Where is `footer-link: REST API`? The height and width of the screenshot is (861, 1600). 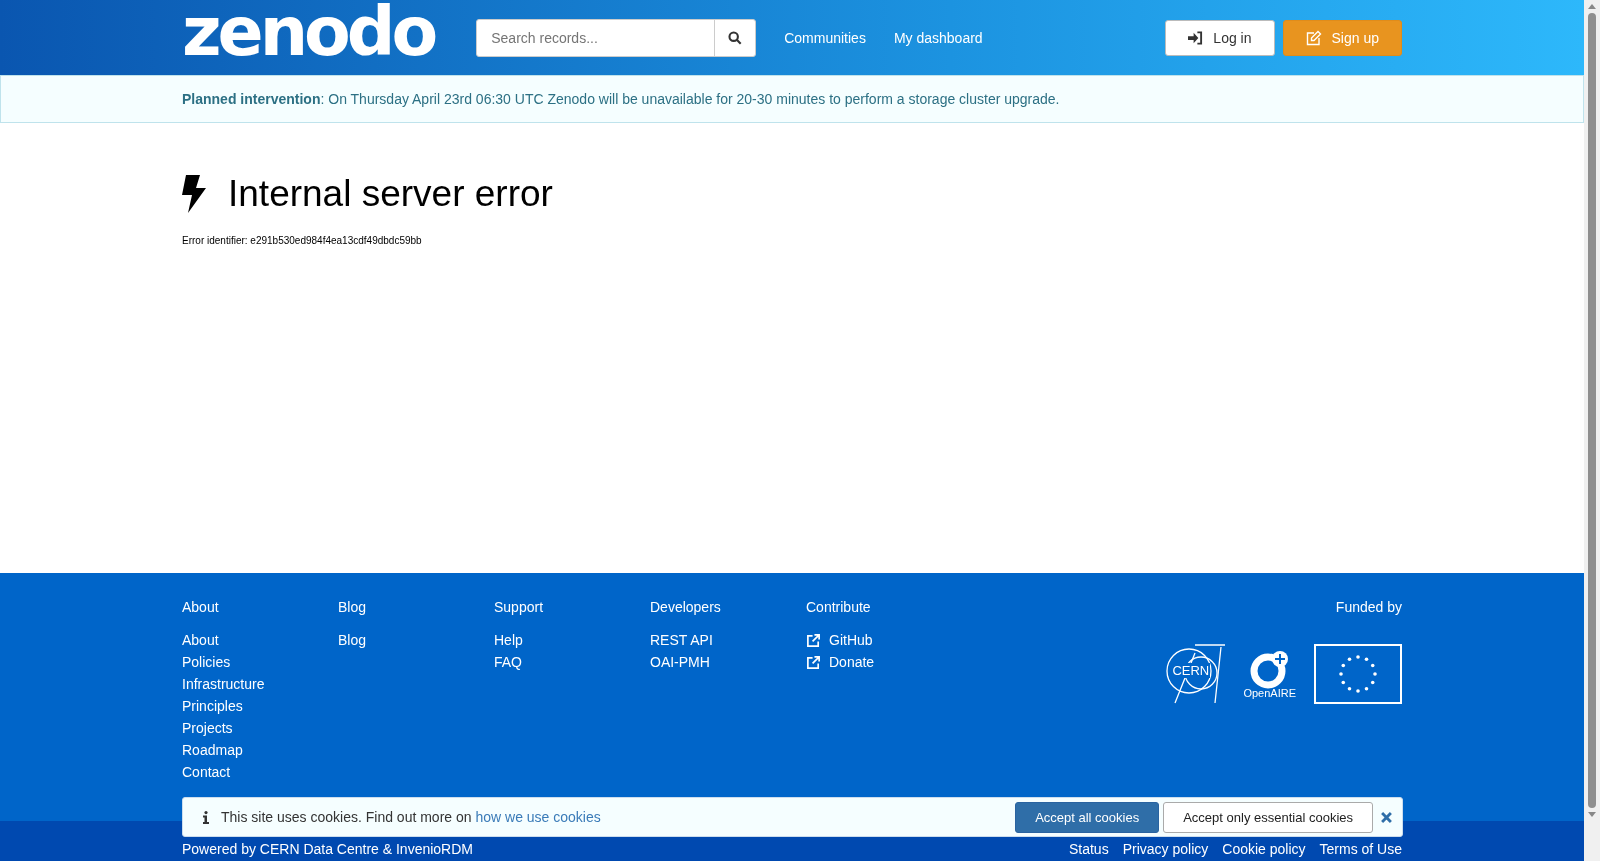 footer-link: REST API is located at coordinates (728, 640).